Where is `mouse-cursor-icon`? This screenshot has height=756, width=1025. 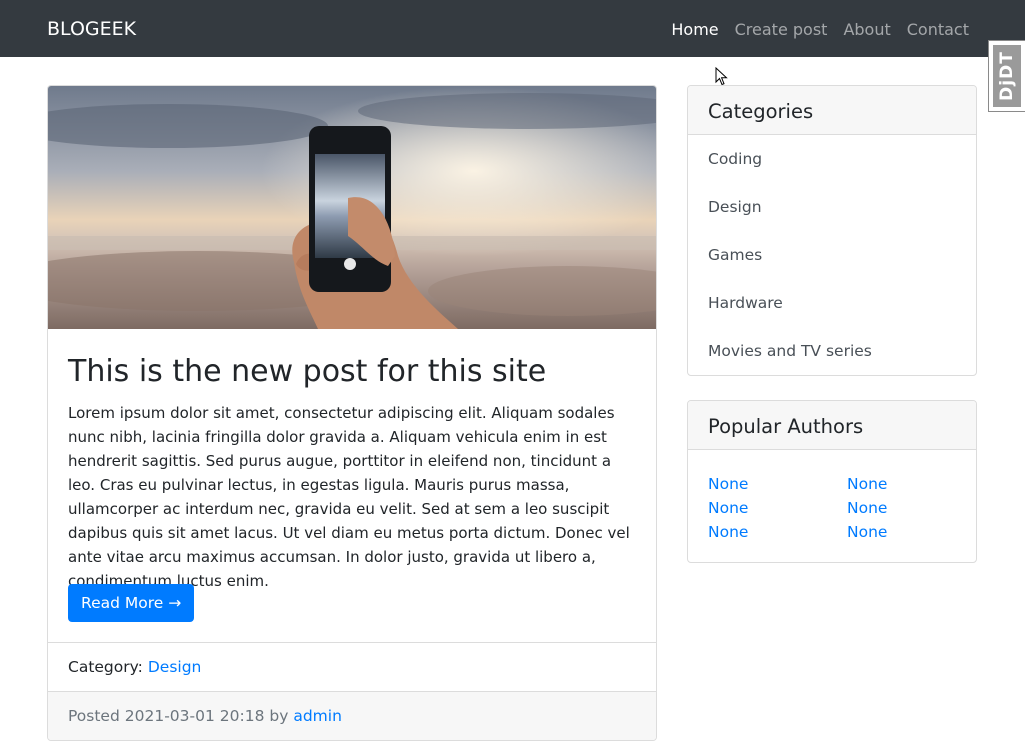 mouse-cursor-icon is located at coordinates (721, 76).